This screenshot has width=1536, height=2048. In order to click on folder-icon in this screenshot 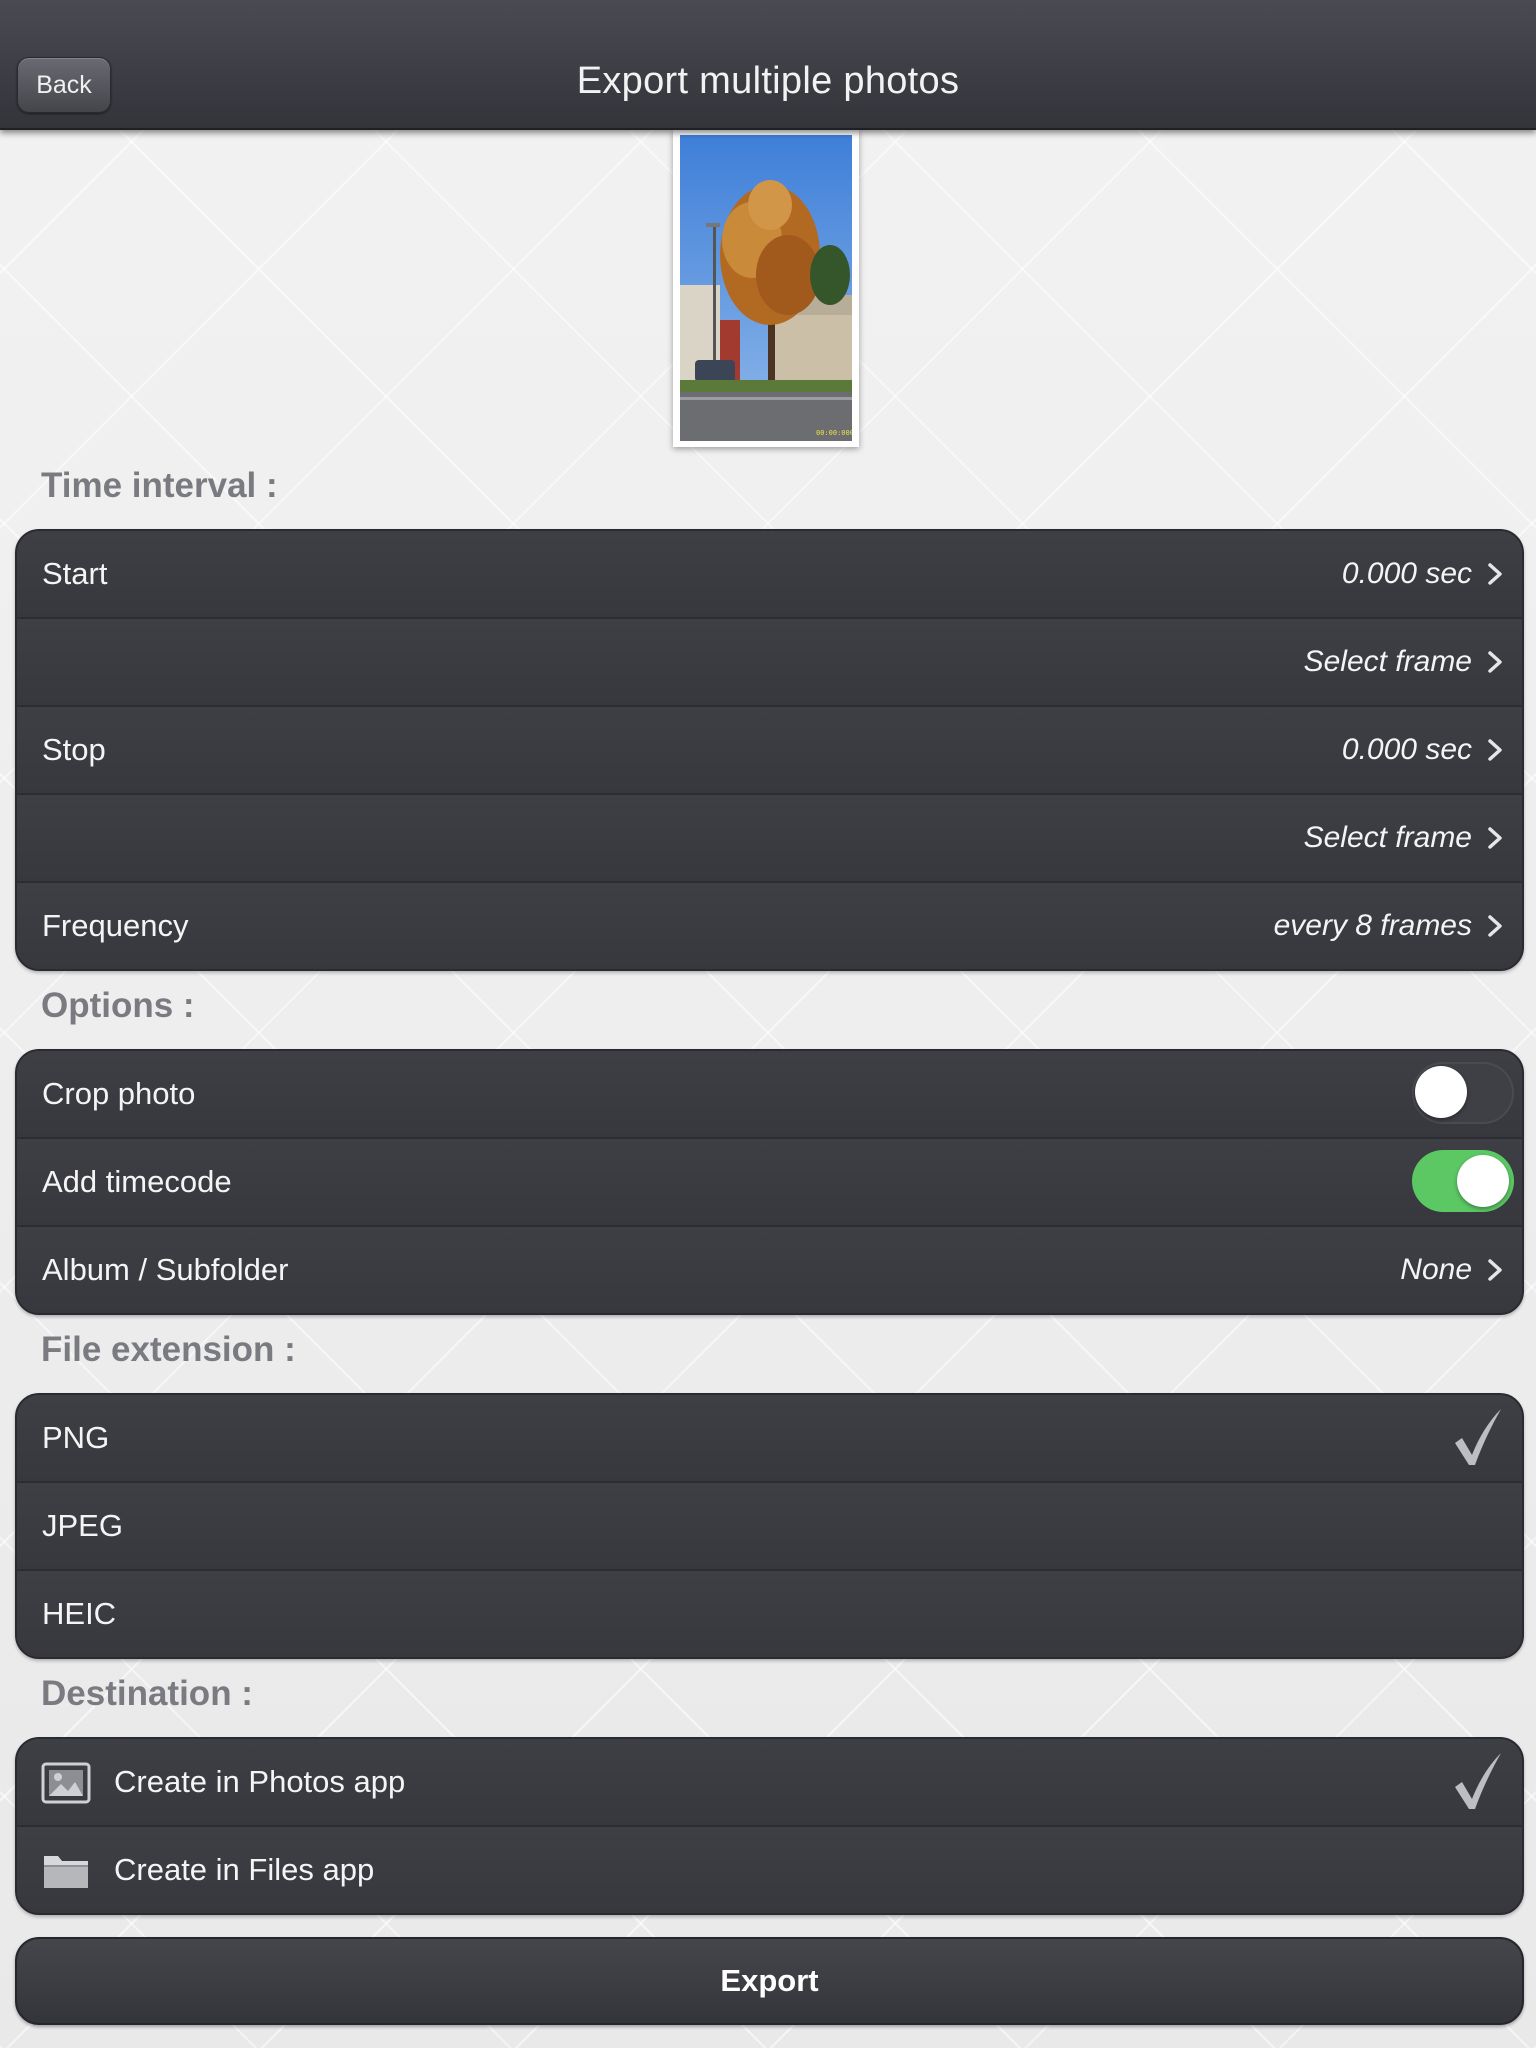, I will do `click(66, 1872)`.